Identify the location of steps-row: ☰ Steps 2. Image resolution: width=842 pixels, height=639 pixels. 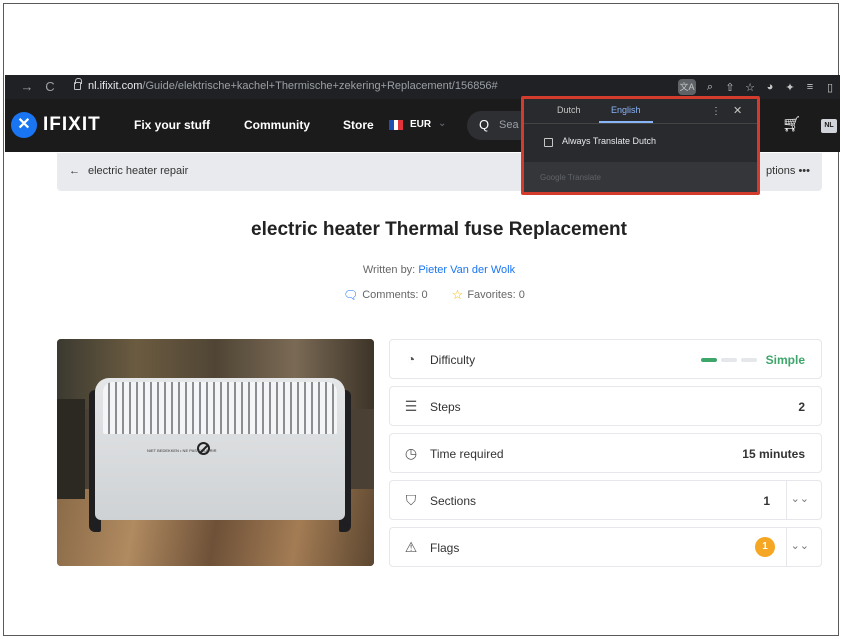
(605, 406).